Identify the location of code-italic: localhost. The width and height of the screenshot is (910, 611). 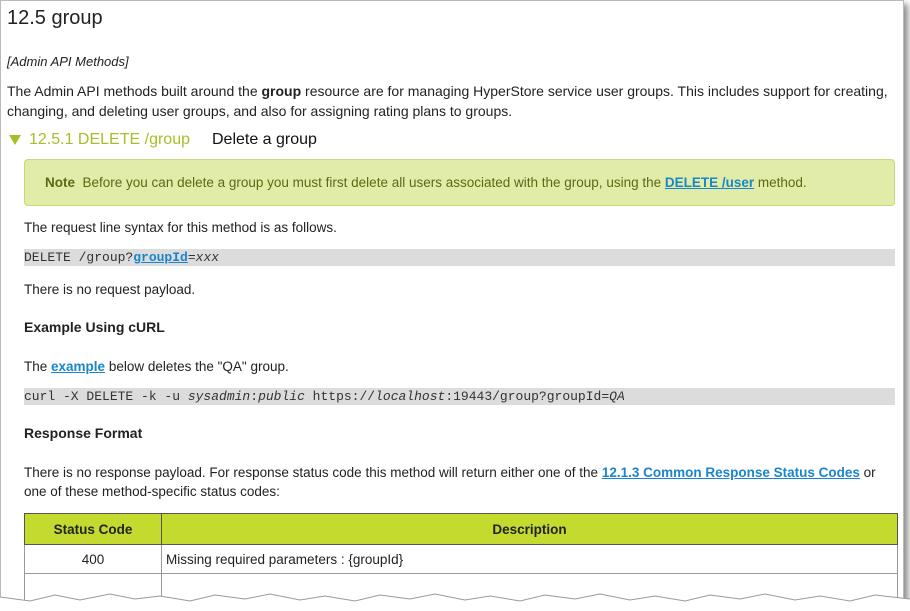
(410, 396).